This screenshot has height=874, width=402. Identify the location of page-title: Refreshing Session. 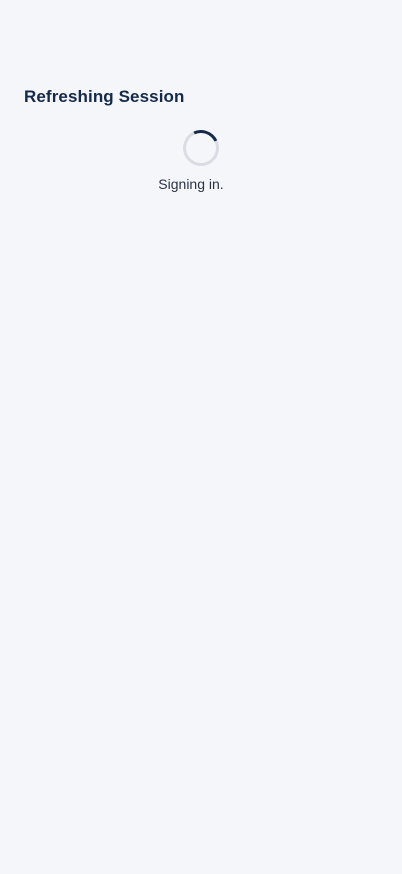
(104, 96).